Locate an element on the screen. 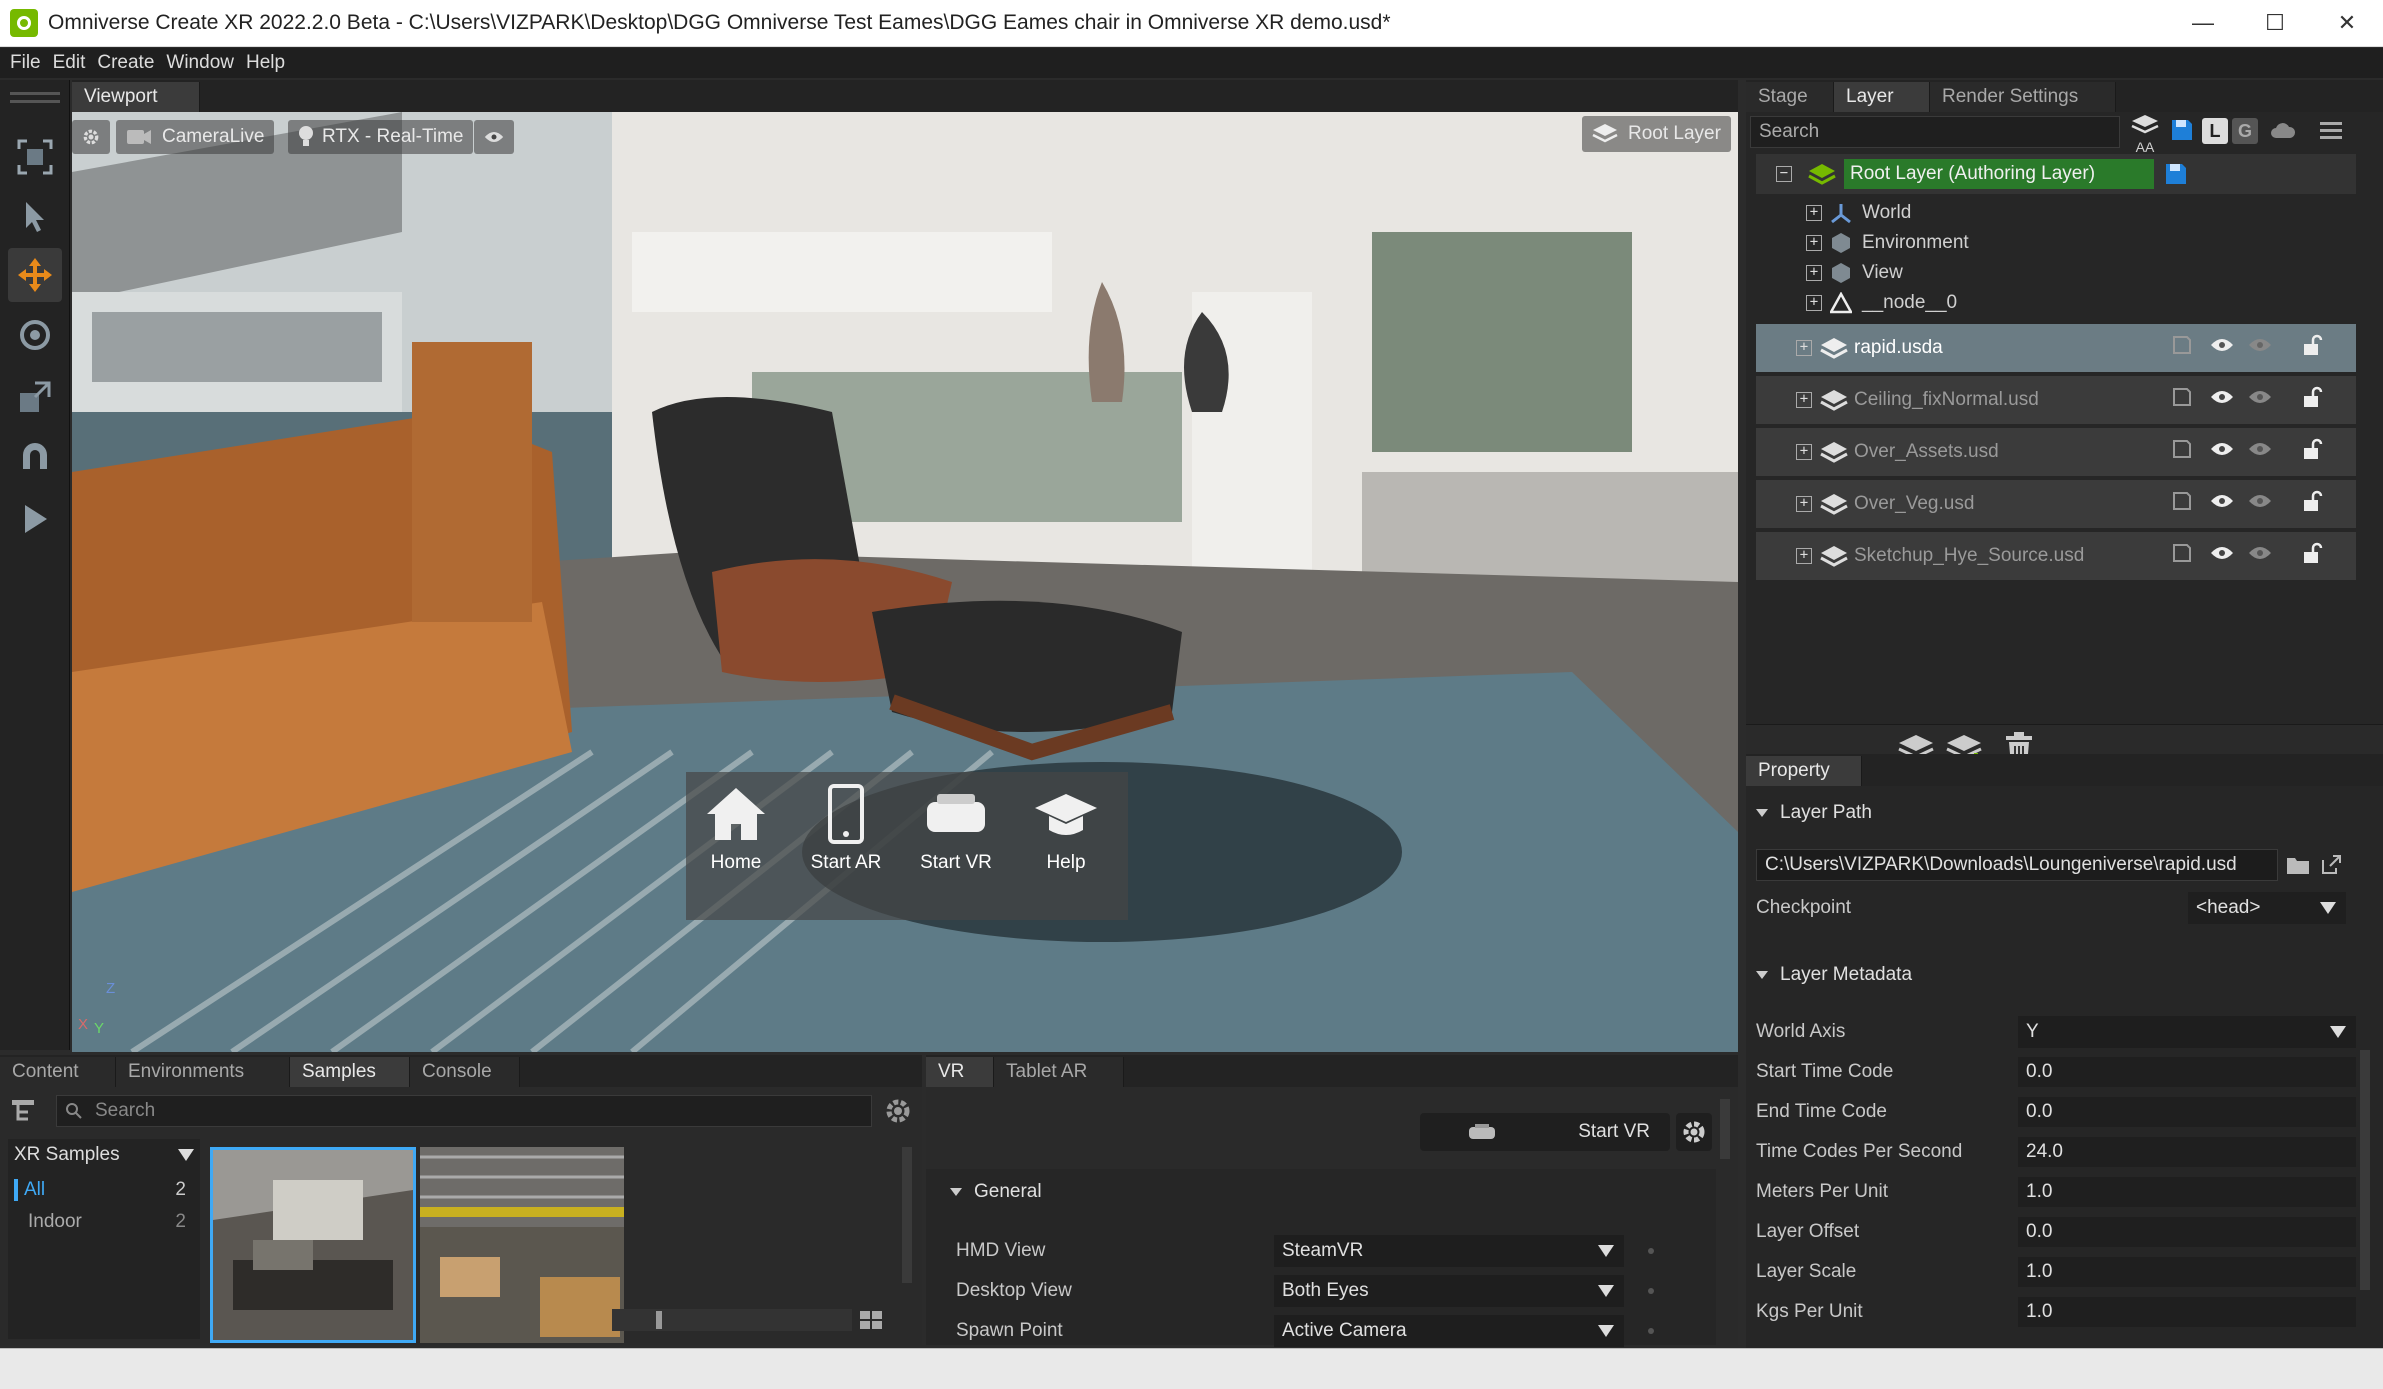  grid-view-button is located at coordinates (871, 1322).